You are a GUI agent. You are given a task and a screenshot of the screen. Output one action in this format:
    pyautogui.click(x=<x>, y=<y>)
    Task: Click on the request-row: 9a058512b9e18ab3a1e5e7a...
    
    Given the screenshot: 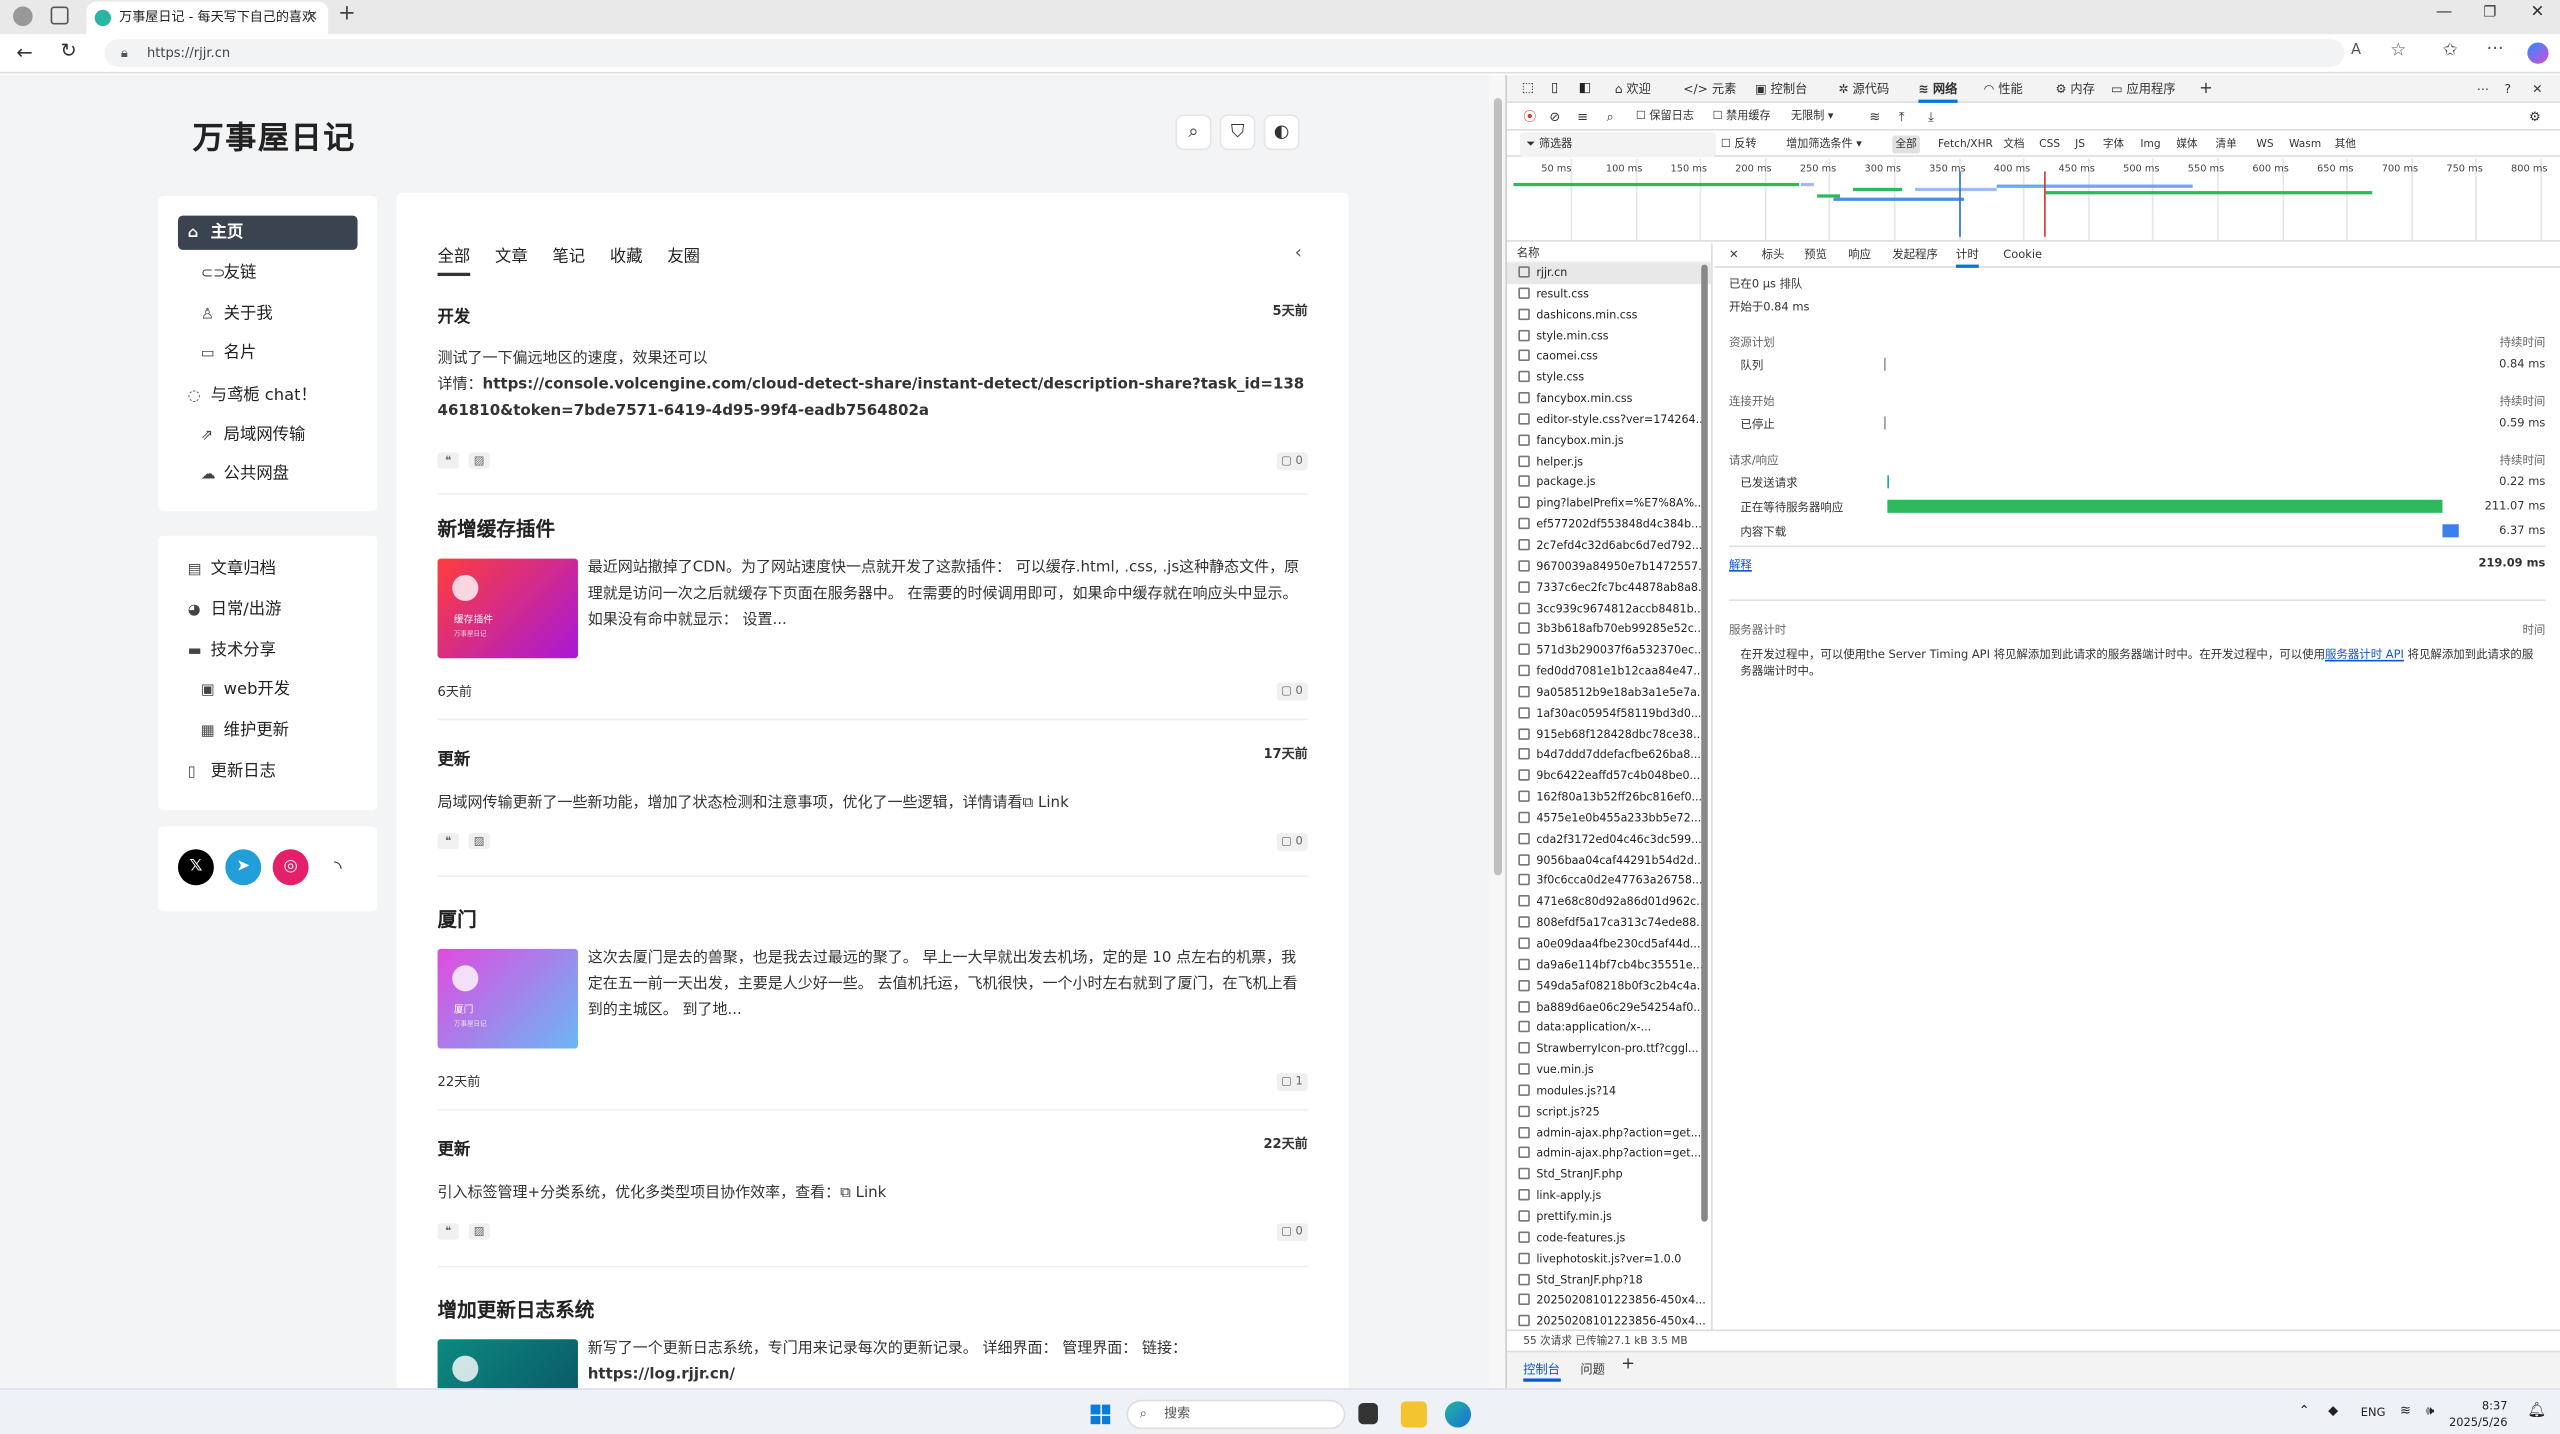 What is the action you would take?
    pyautogui.click(x=1609, y=692)
    